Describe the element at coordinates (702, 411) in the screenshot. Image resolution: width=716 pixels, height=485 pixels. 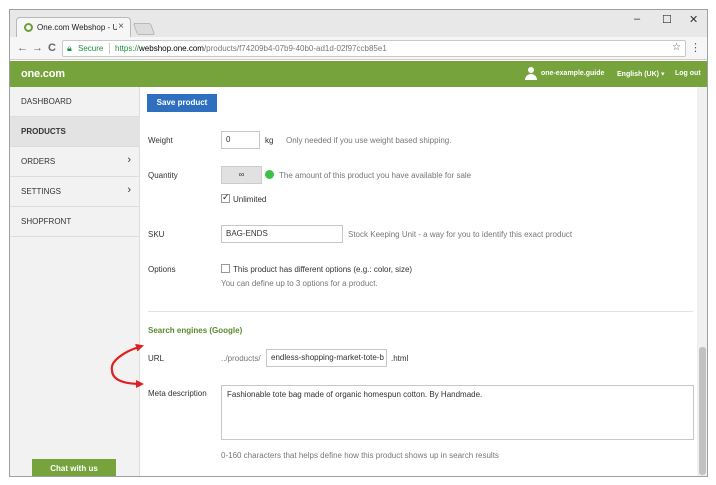
I see `scrollbar-thumb` at that location.